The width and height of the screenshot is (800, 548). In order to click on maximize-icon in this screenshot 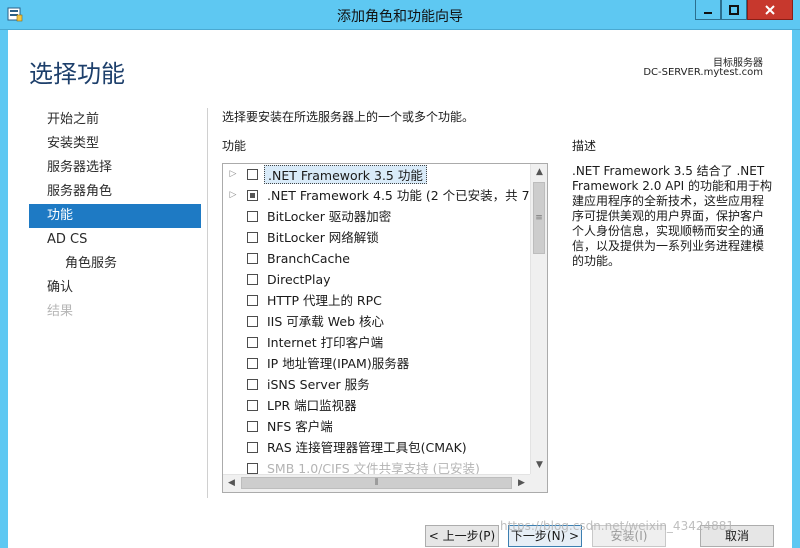, I will do `click(734, 9)`.